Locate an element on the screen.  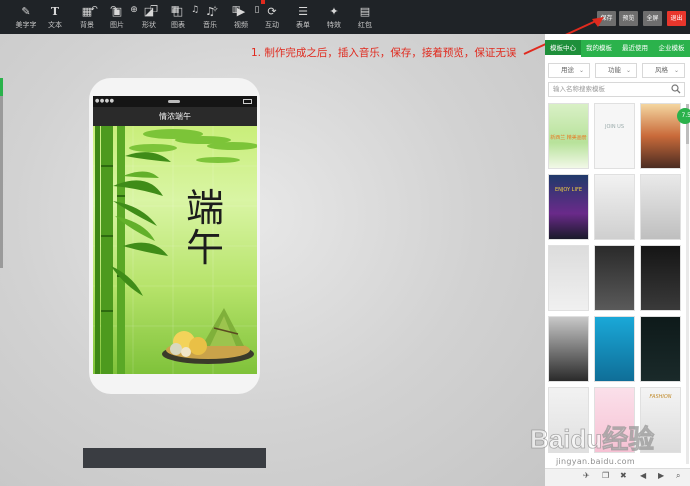
page-toolbar is located at coordinates (174, 458).